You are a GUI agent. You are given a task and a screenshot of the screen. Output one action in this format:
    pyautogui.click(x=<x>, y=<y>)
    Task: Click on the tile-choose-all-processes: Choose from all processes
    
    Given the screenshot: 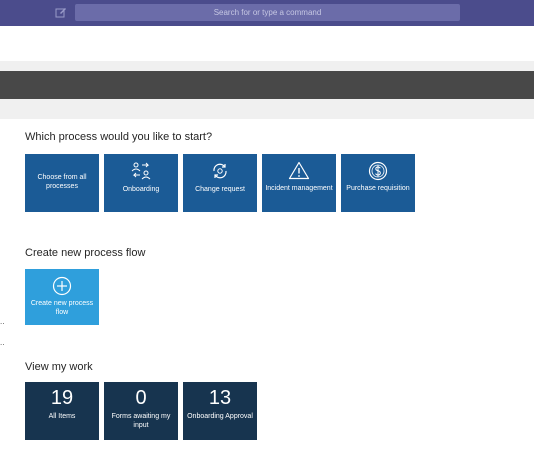 What is the action you would take?
    pyautogui.click(x=62, y=183)
    